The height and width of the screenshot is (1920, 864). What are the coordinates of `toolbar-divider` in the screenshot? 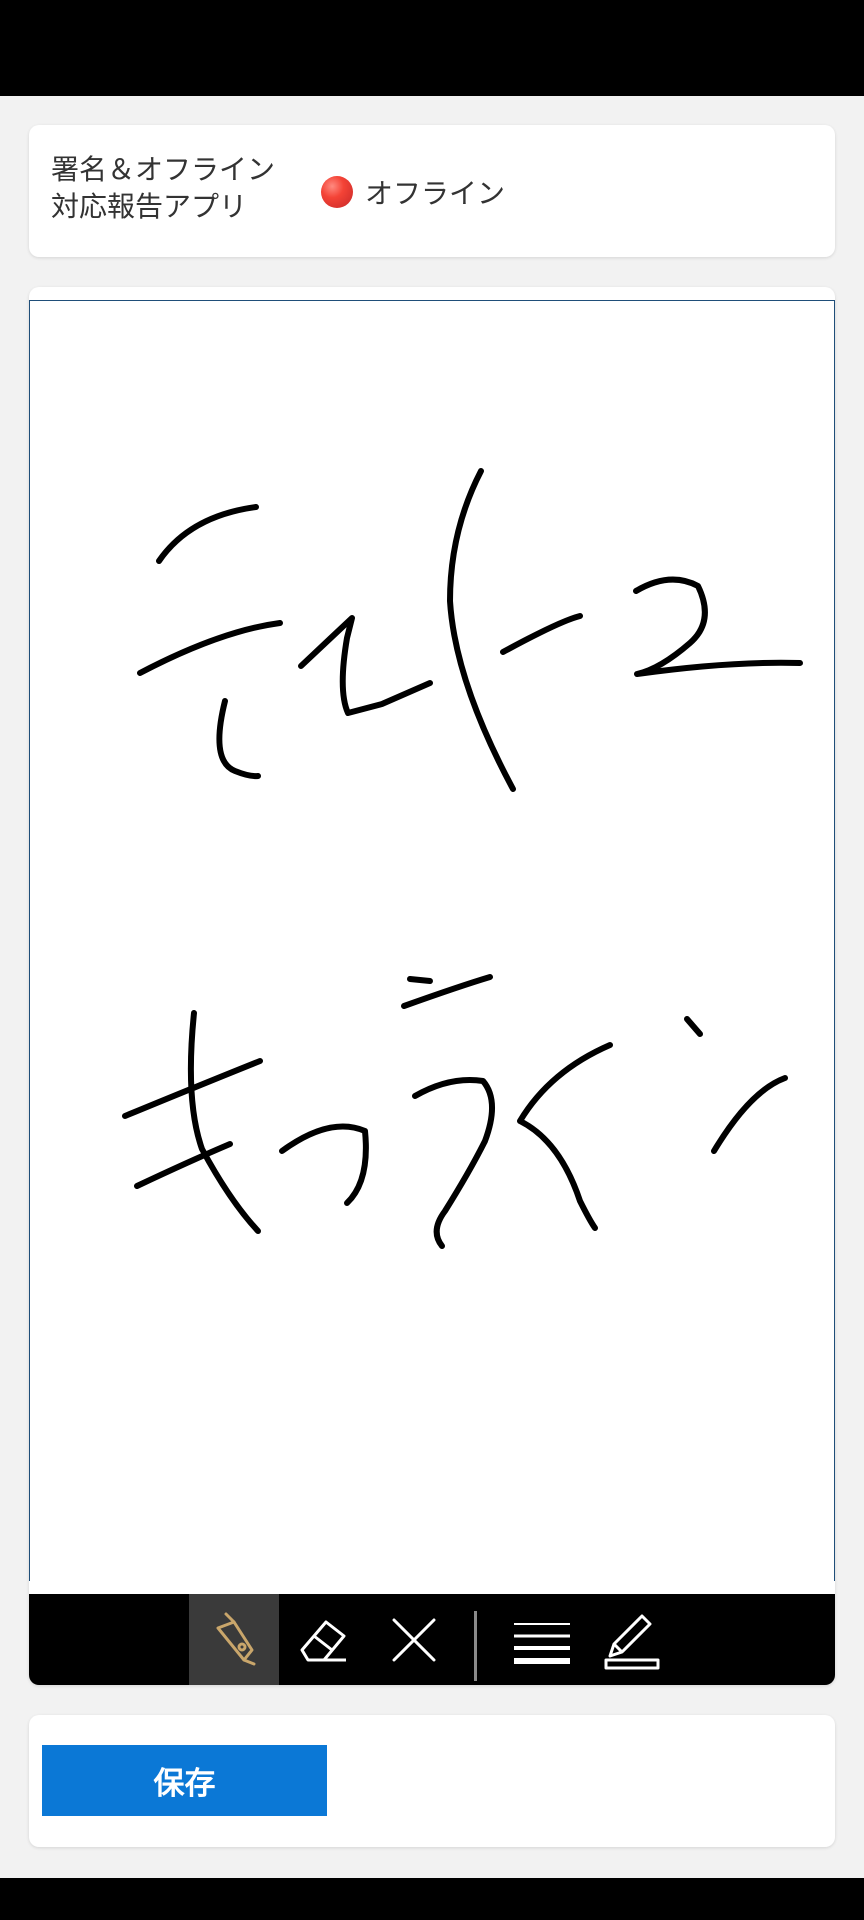 It's located at (475, 1646).